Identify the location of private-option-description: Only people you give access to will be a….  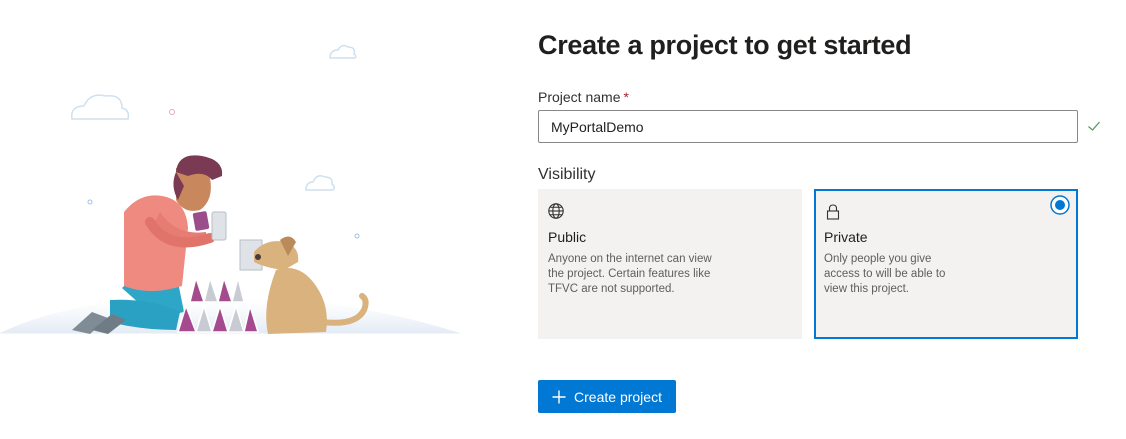
(885, 274).